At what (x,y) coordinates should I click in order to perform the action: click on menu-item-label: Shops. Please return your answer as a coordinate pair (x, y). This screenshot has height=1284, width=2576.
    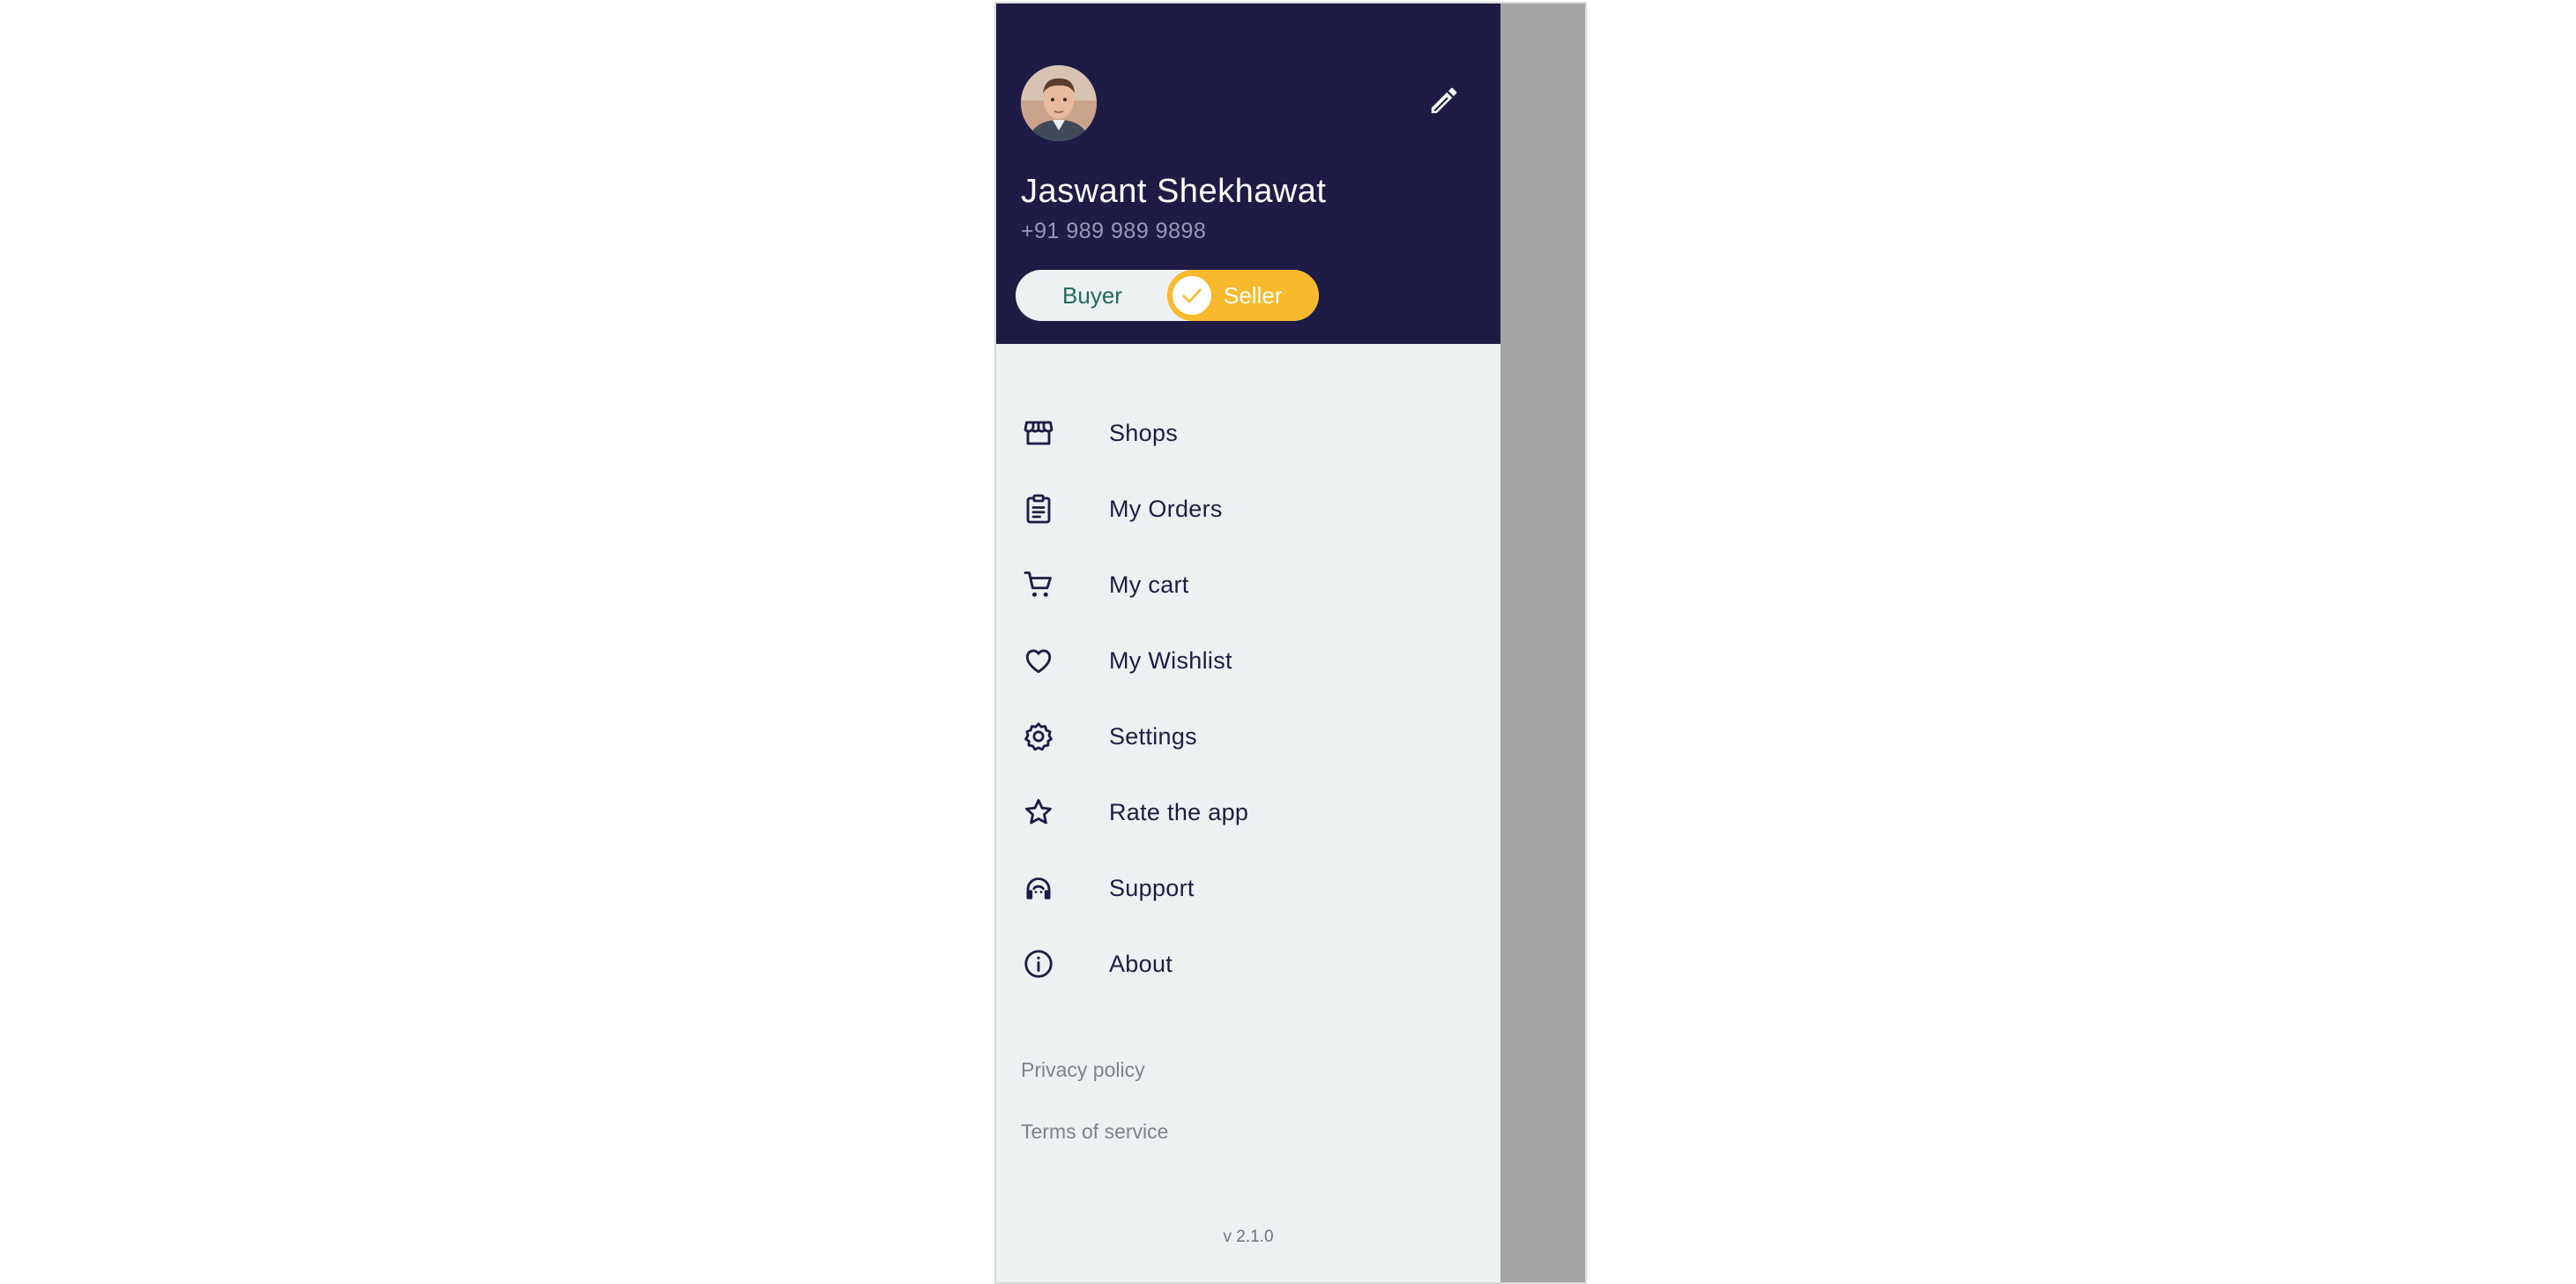
    Looking at the image, I should click on (1144, 433).